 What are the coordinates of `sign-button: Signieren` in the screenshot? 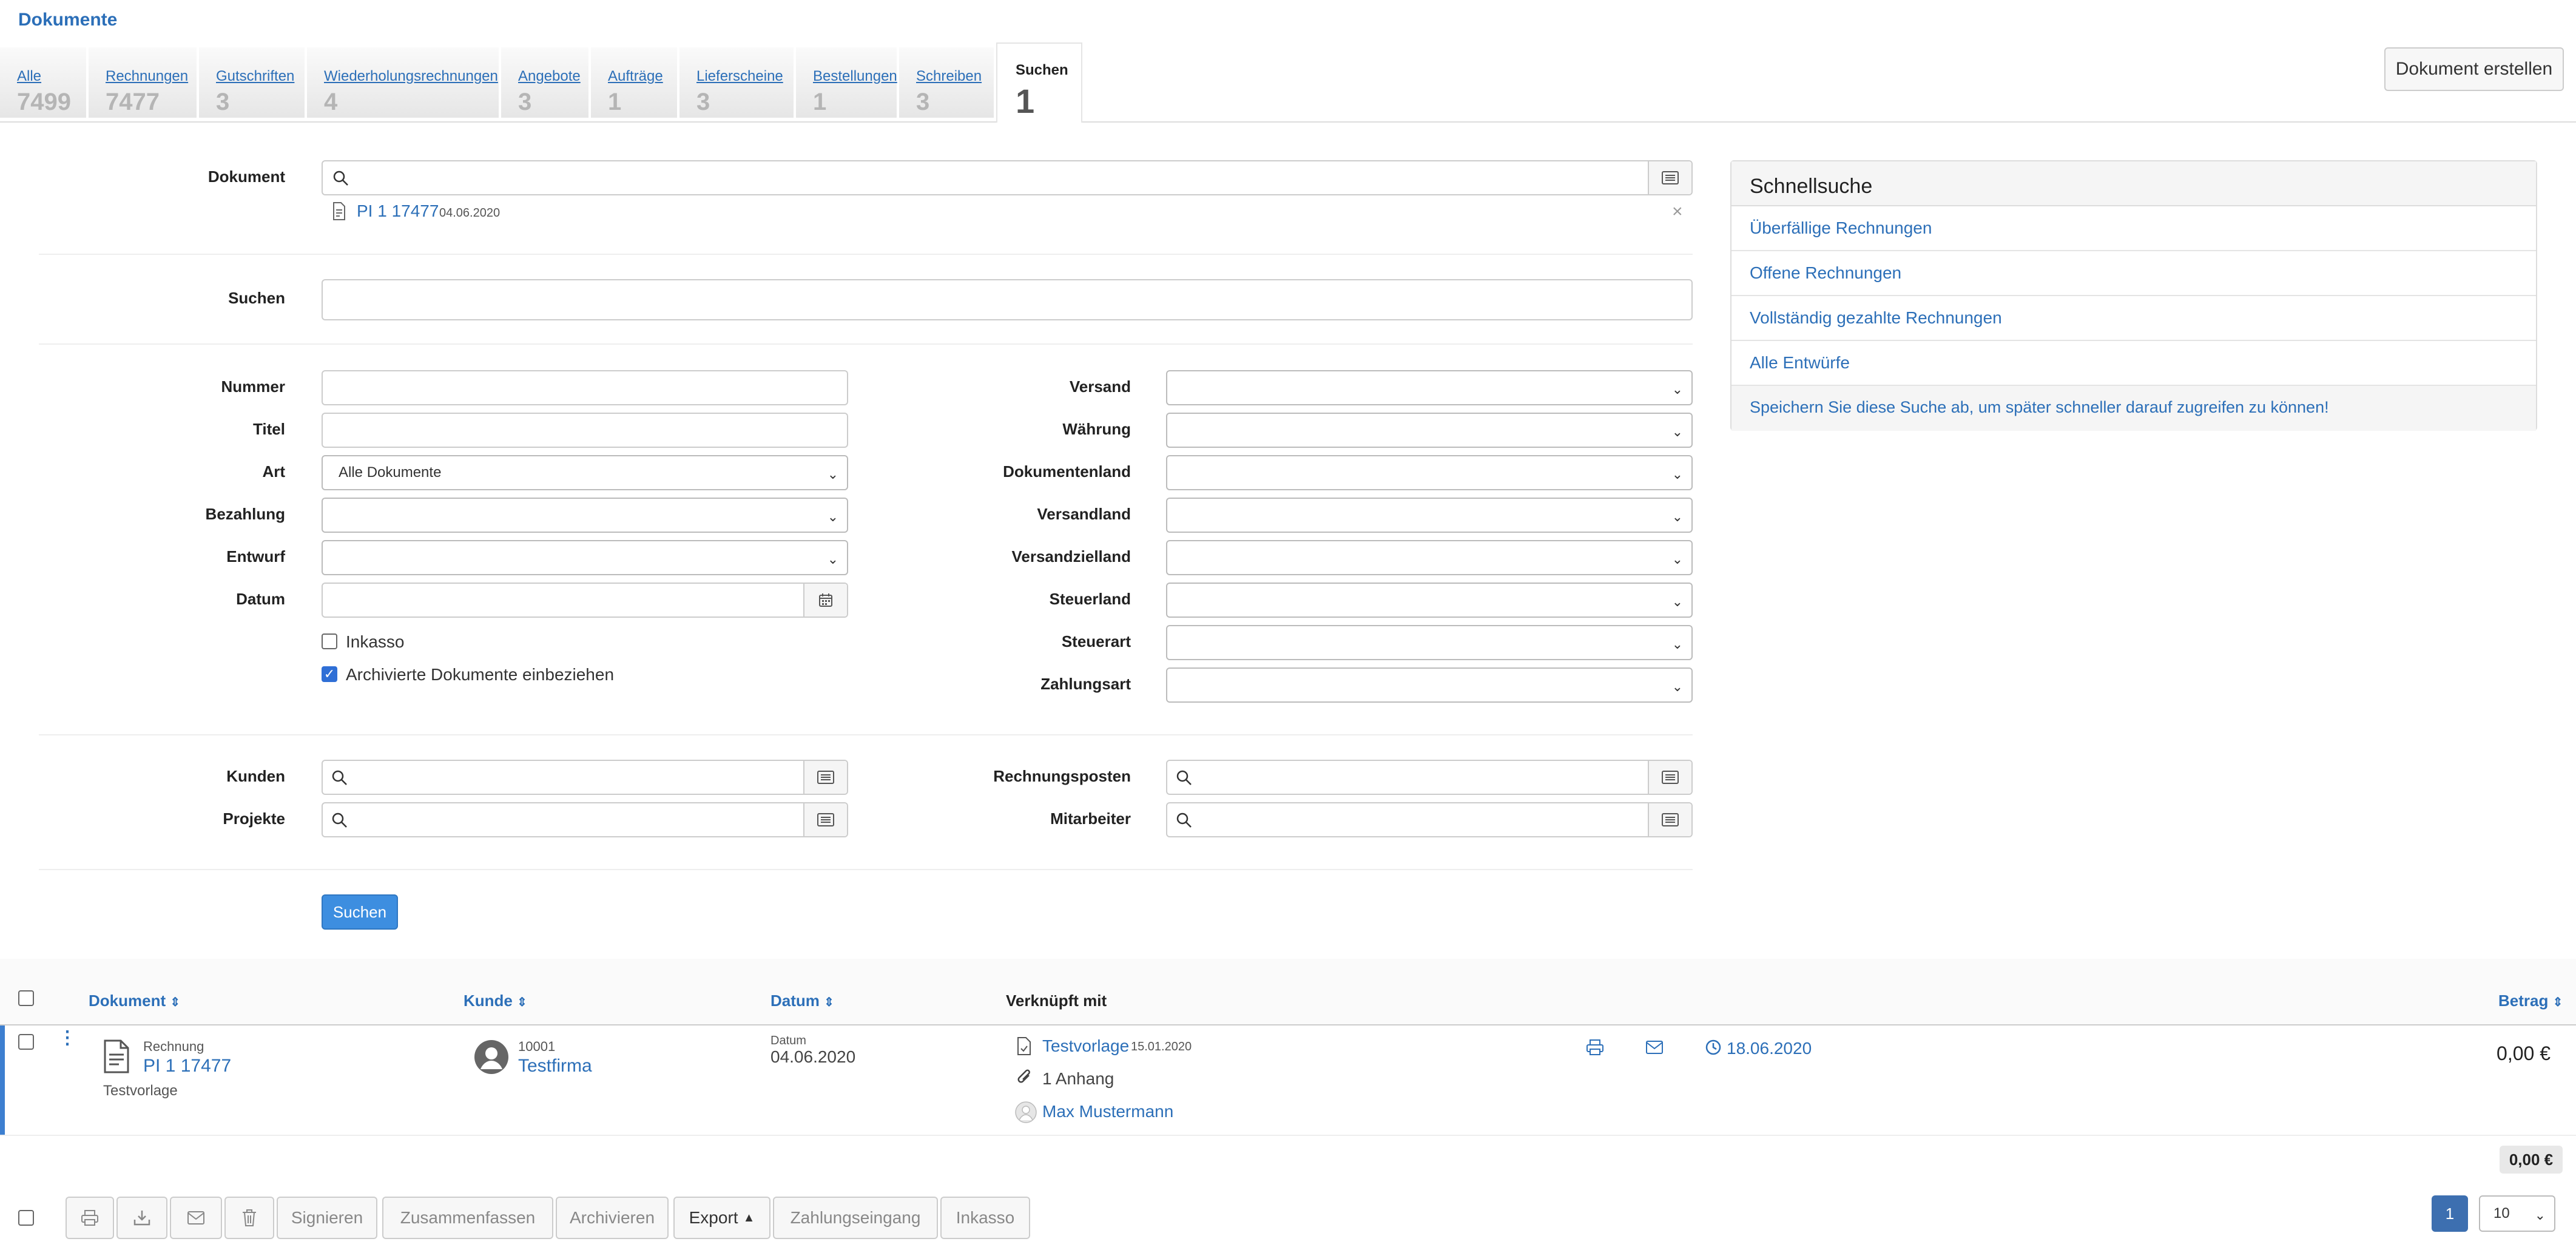 It's located at (327, 1218).